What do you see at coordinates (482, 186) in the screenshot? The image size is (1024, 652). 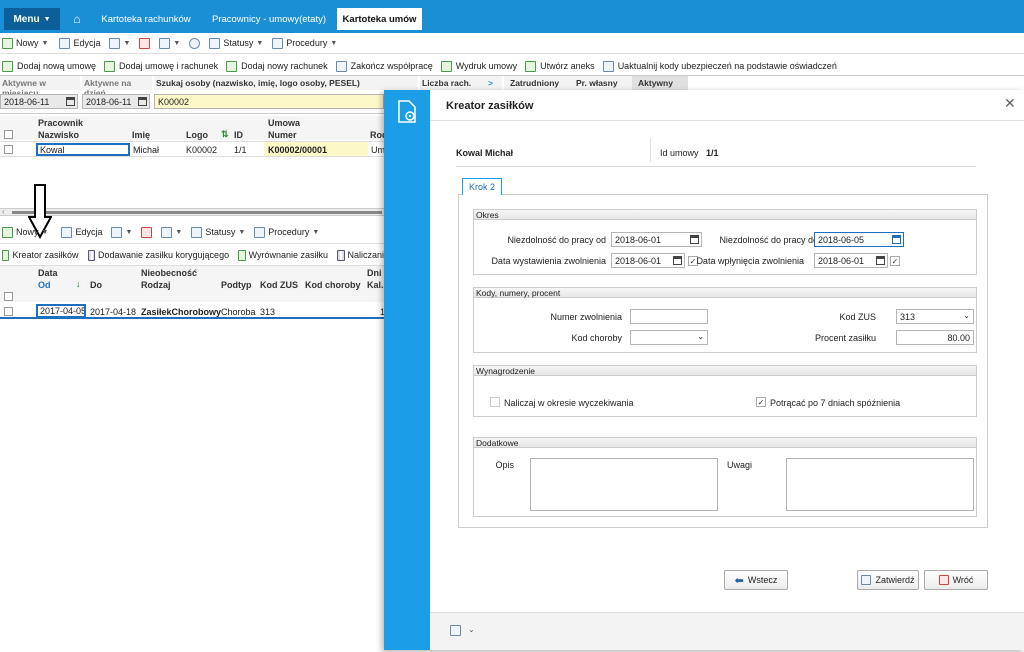 I see `tab-krok-2: Krok 2` at bounding box center [482, 186].